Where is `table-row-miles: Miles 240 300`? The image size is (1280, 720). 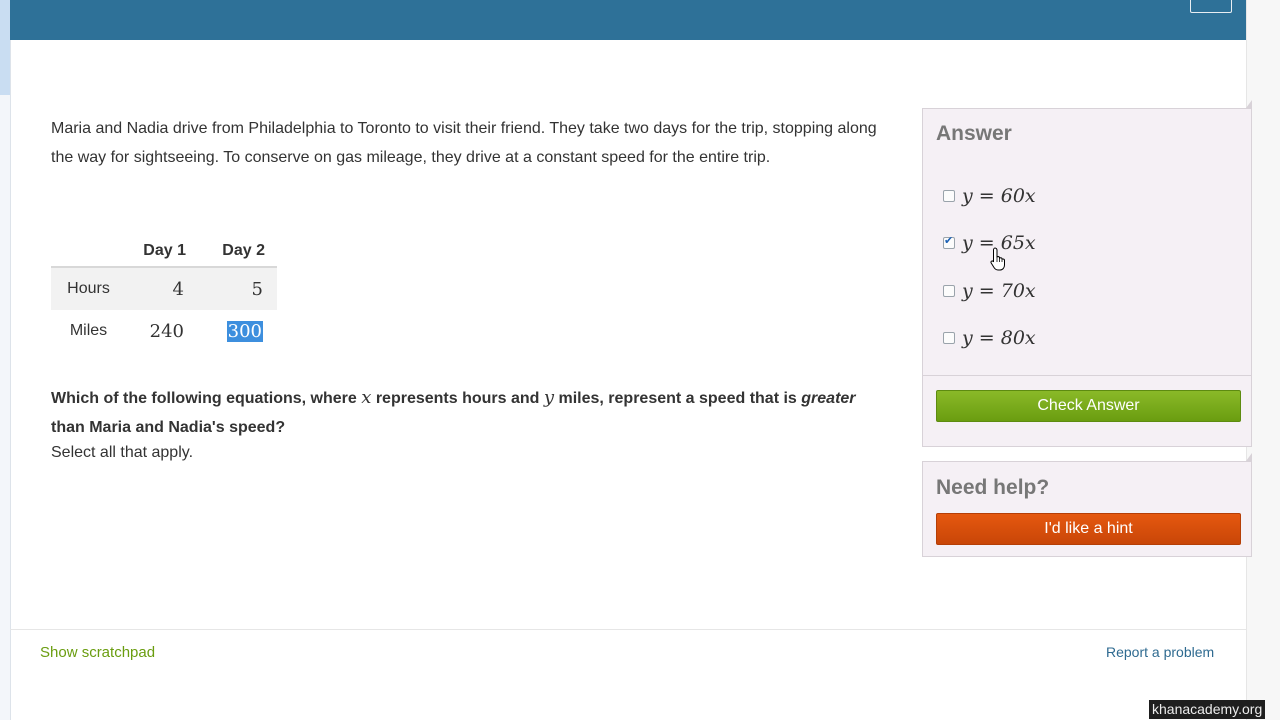
table-row-miles: Miles 240 300 is located at coordinates (164, 331).